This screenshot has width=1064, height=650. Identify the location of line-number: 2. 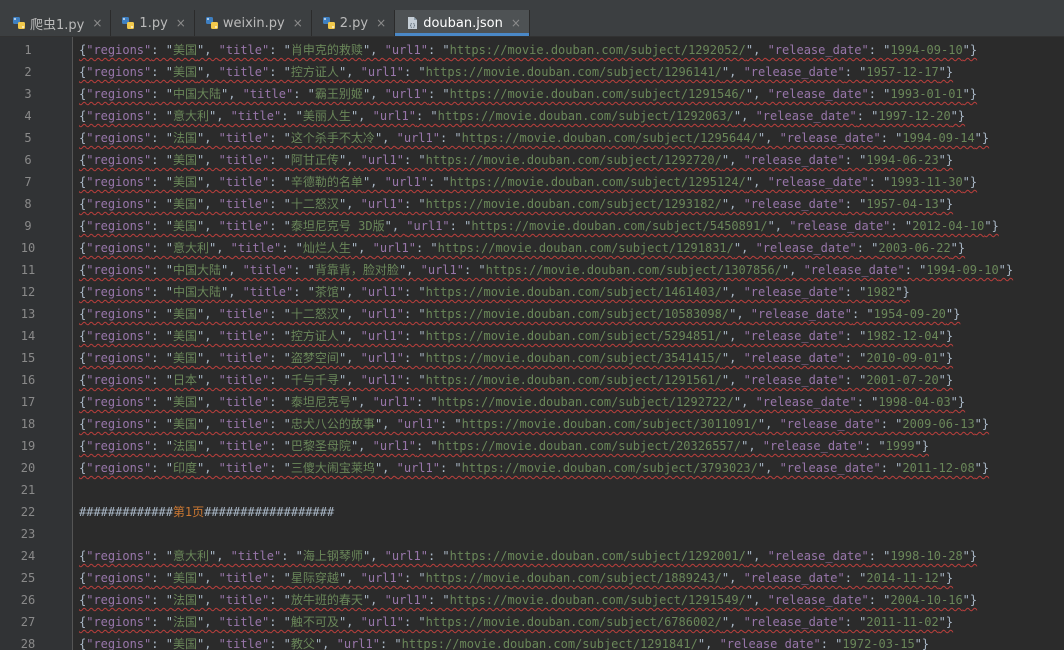
(28, 72).